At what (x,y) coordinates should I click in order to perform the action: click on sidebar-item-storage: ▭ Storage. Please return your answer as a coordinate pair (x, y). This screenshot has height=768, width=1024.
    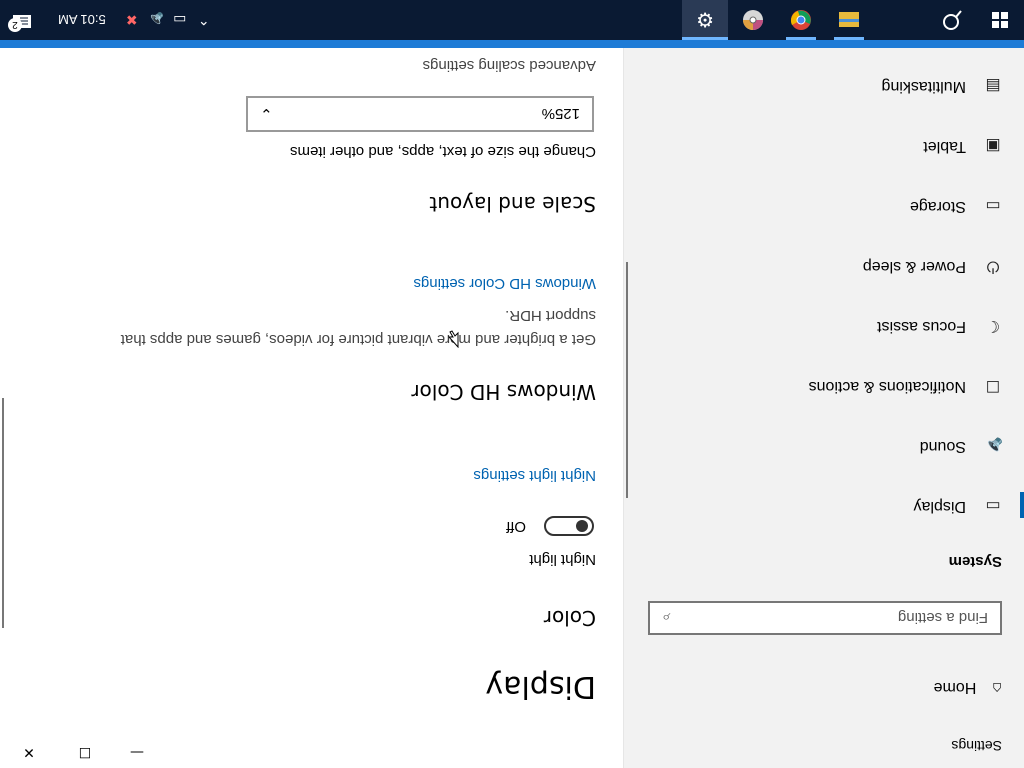
    Looking at the image, I should click on (824, 206).